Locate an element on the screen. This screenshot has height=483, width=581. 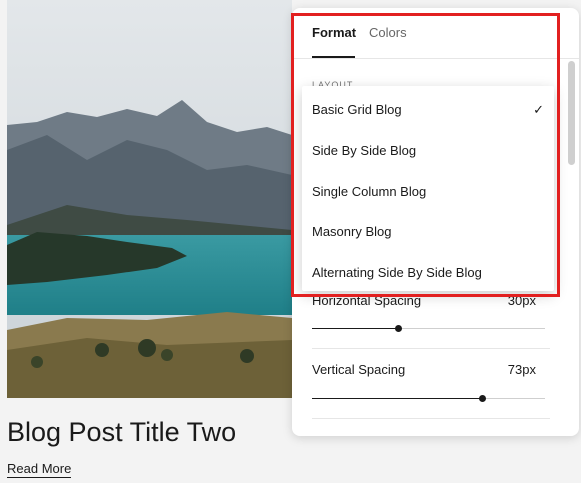
vertical-spacing-fill is located at coordinates (397, 398).